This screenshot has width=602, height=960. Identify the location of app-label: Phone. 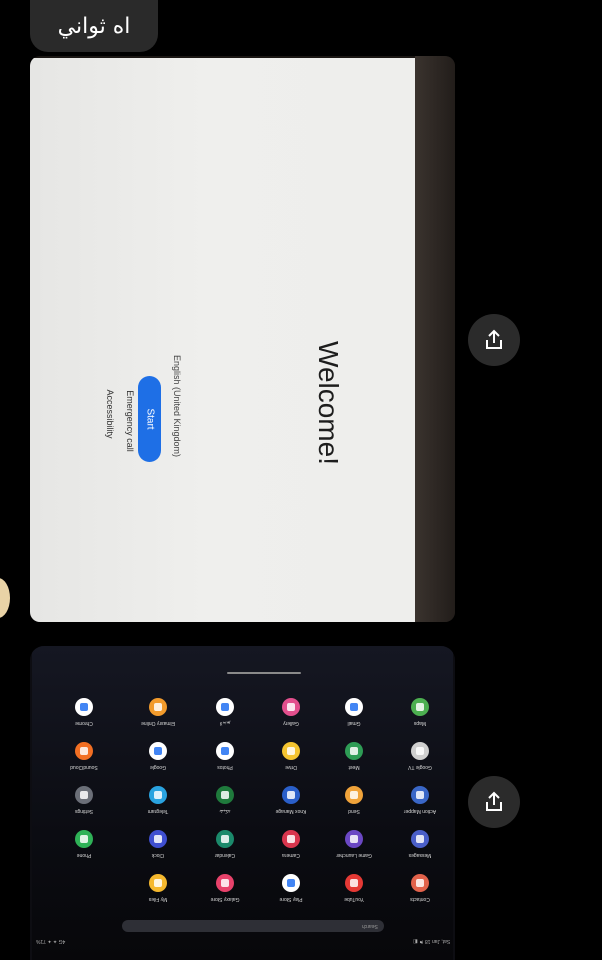
(84, 855).